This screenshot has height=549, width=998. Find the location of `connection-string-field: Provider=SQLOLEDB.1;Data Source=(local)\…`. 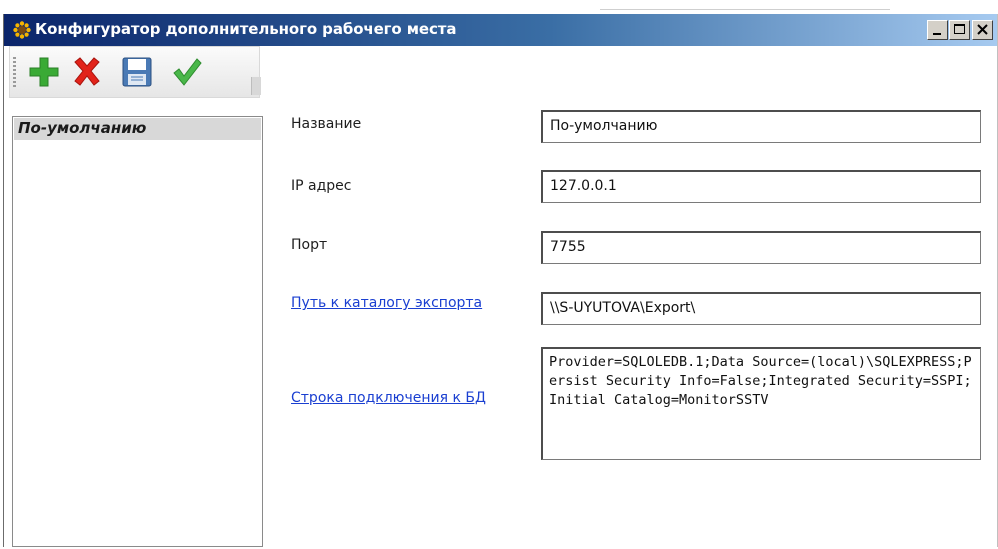

connection-string-field: Provider=SQLOLEDB.1;Data Source=(local)\… is located at coordinates (761, 403).